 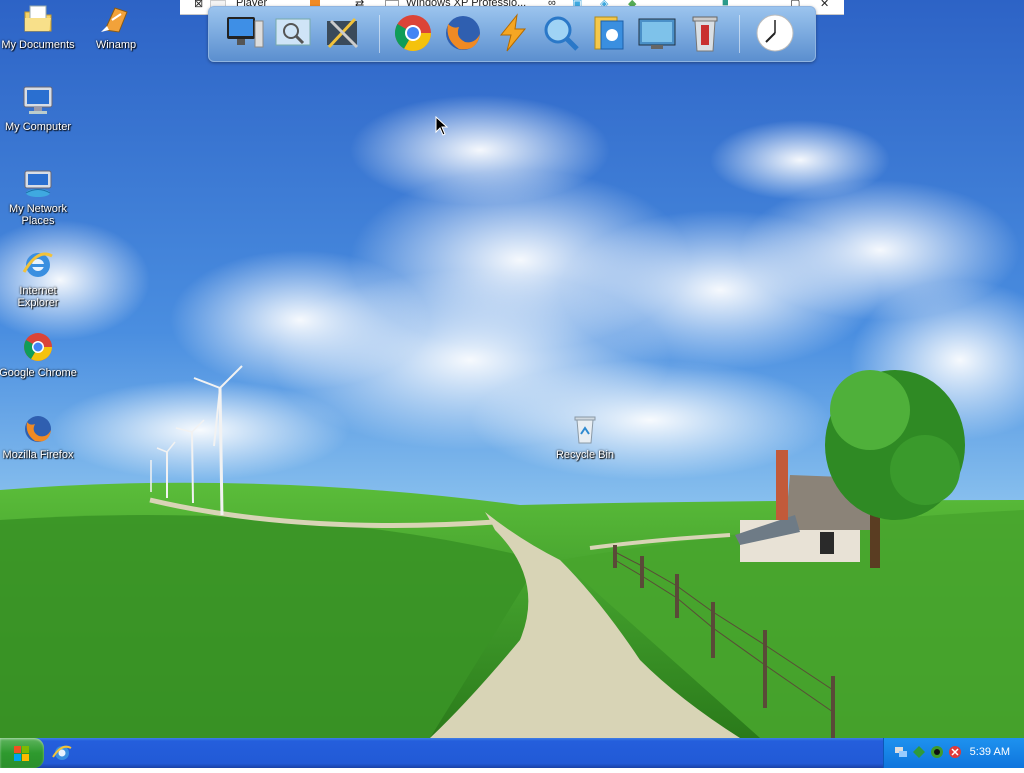 I want to click on monitor-icon, so click(x=657, y=33).